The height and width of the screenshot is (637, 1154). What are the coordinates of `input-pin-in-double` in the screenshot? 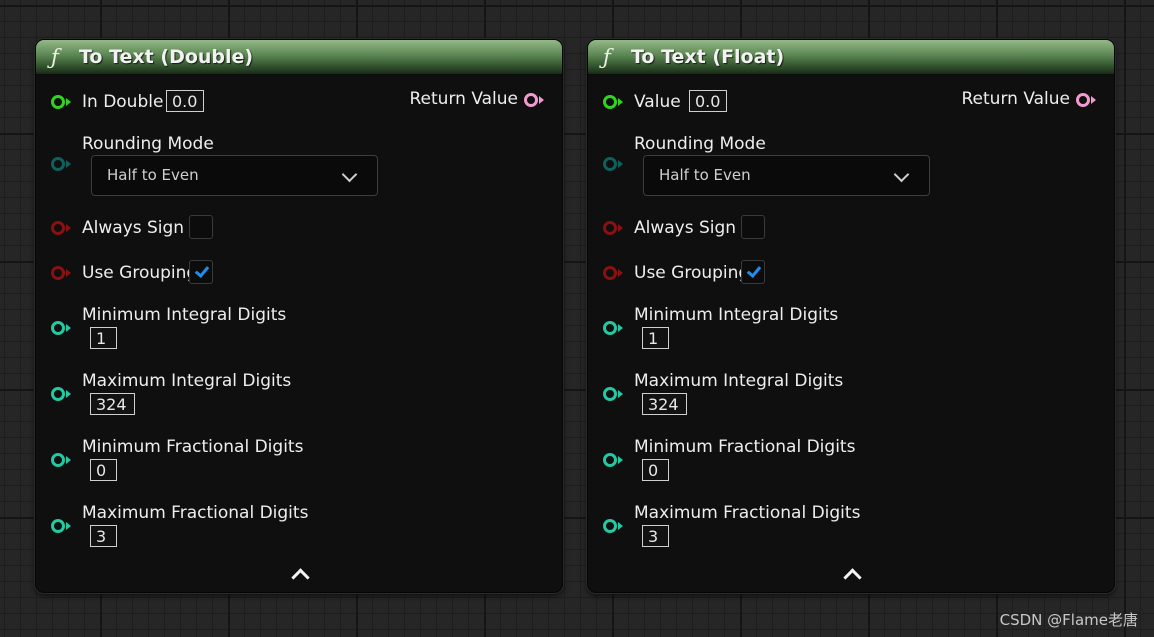 It's located at (61, 102).